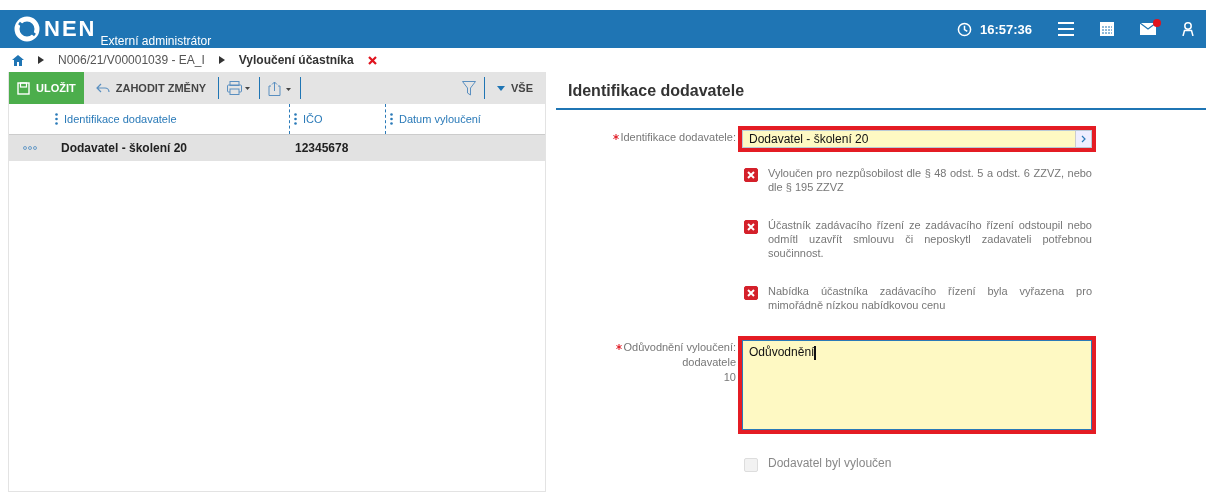  Describe the element at coordinates (964, 29) in the screenshot. I see `clock-icon` at that location.